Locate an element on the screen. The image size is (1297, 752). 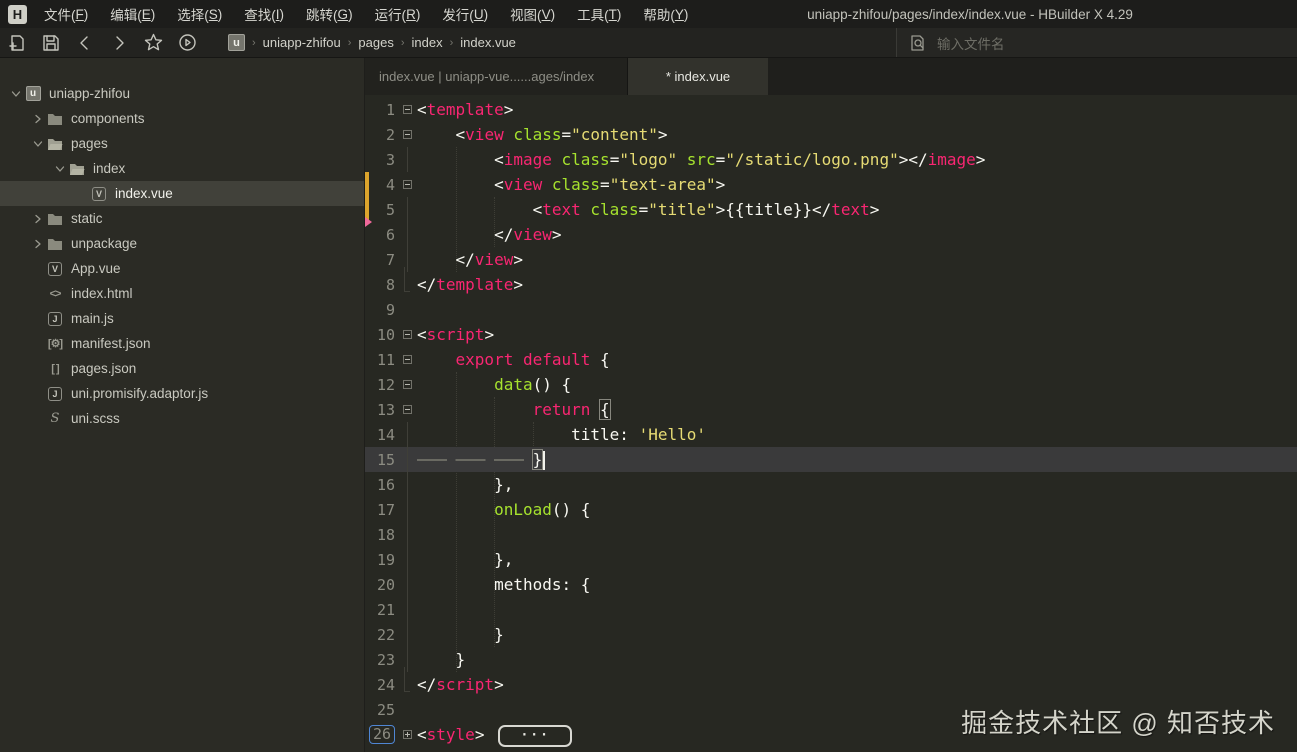
line-number: 12 is located at coordinates (382, 385).